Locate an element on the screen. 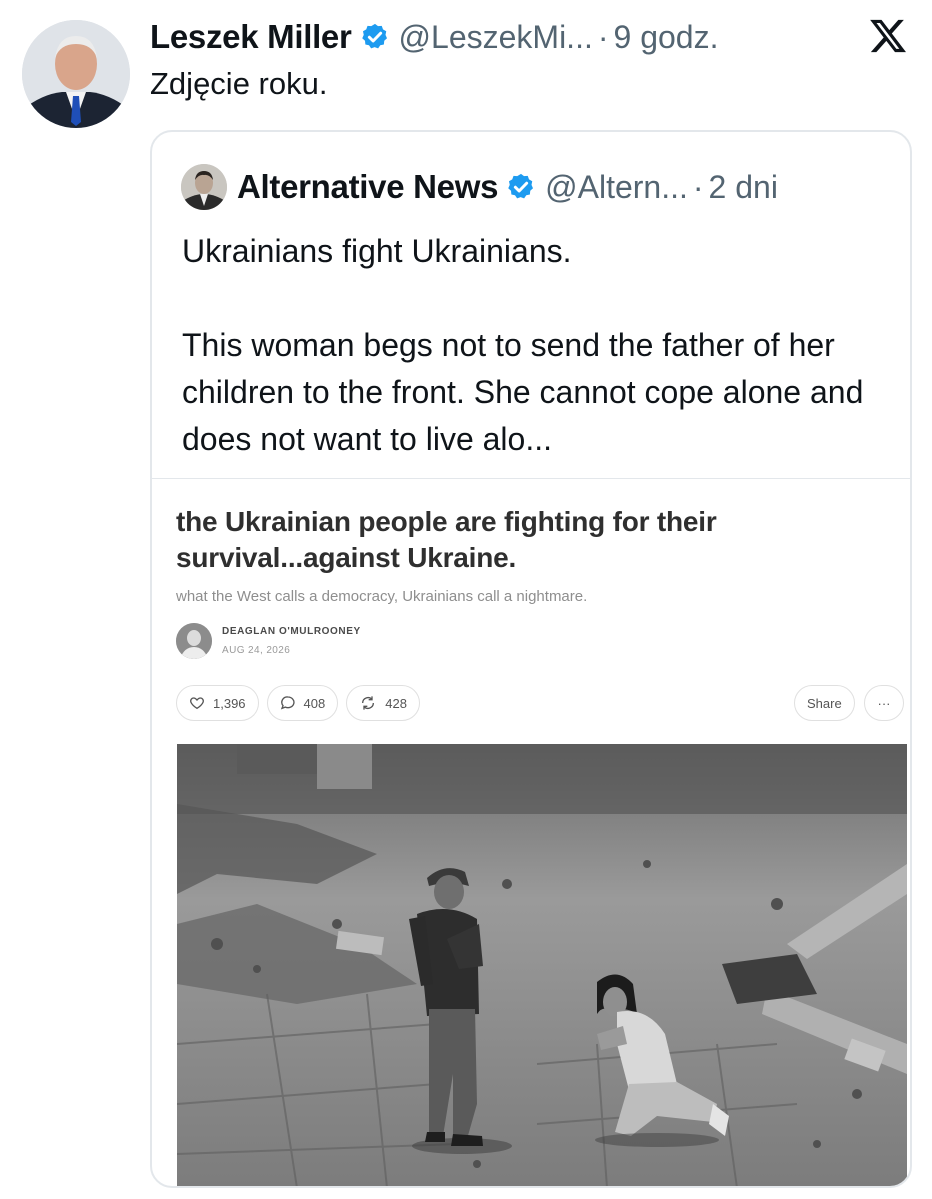 The width and height of the screenshot is (932, 1199). quoted-tweet-header: Alternative News @Altern... · 2 dni is located at coordinates (479, 187).